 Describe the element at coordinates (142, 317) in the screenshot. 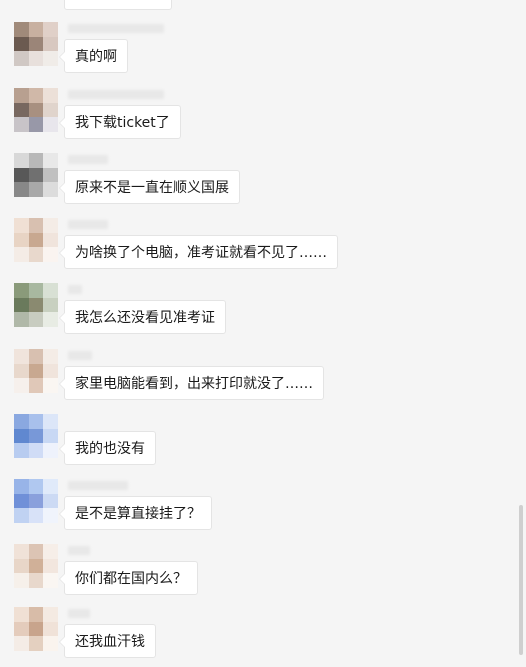

I see `message-bubble: 我怎么还没看见准考证` at that location.